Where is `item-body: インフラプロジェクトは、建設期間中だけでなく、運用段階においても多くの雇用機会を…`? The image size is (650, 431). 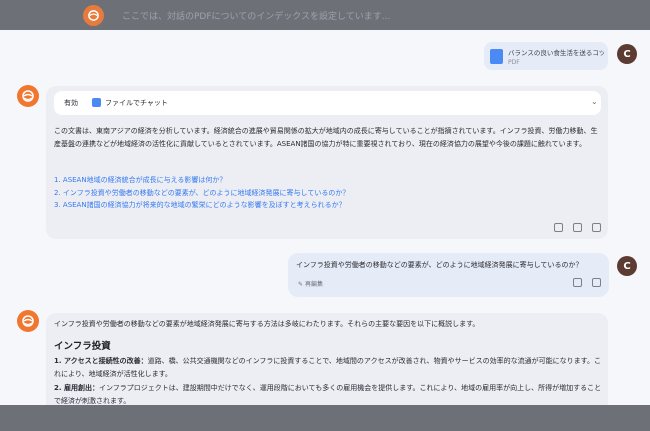
item-body: インフラプロジェクトは、建設期間中だけでなく、運用段階においても多くの雇用機会を… is located at coordinates (328, 394).